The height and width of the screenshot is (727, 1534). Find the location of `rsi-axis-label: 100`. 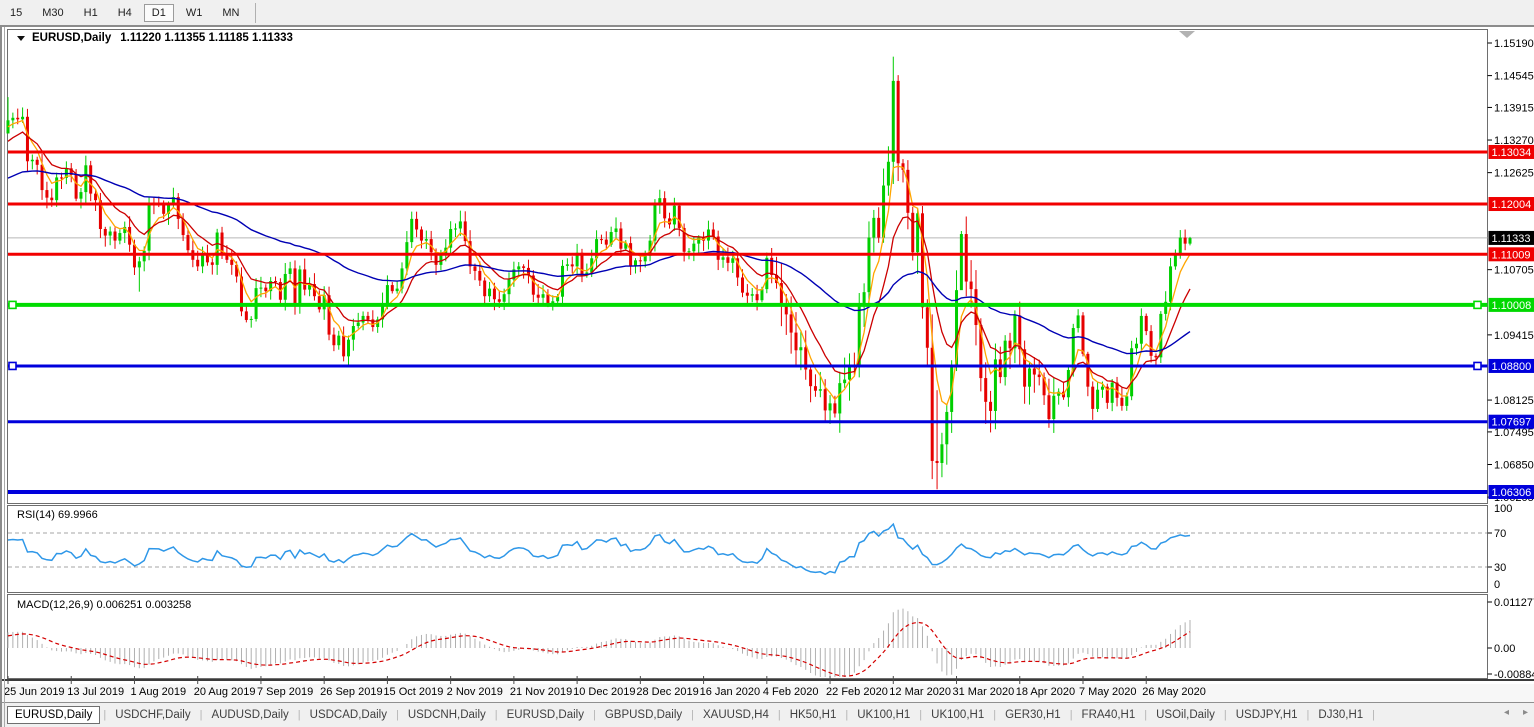

rsi-axis-label: 100 is located at coordinates (1503, 509).